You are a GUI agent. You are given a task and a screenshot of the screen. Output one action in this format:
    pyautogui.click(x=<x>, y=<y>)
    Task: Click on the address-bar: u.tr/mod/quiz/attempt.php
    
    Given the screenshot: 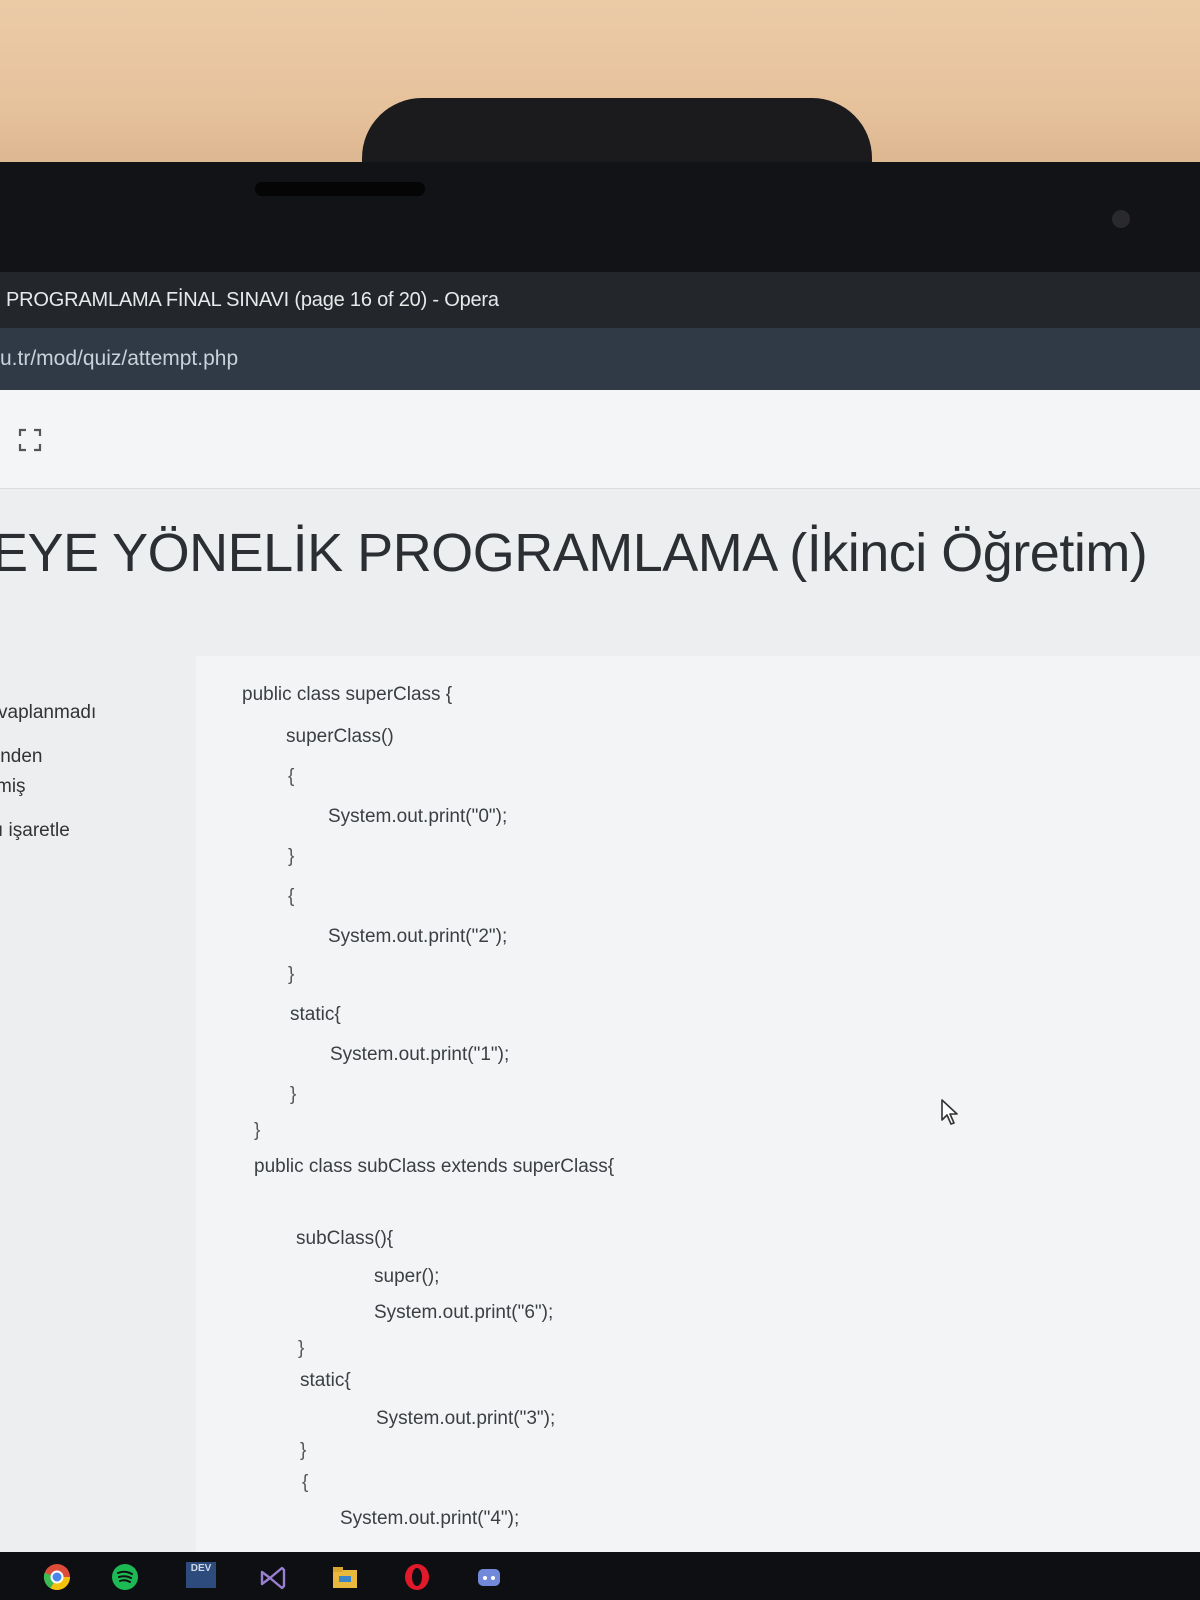 What is the action you would take?
    pyautogui.click(x=600, y=359)
    